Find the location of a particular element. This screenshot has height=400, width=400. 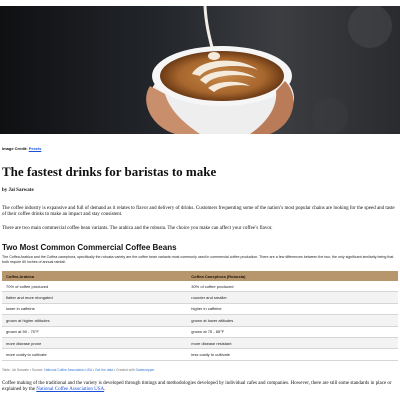

table-cell: more costly to cultivate is located at coordinates (95, 354).